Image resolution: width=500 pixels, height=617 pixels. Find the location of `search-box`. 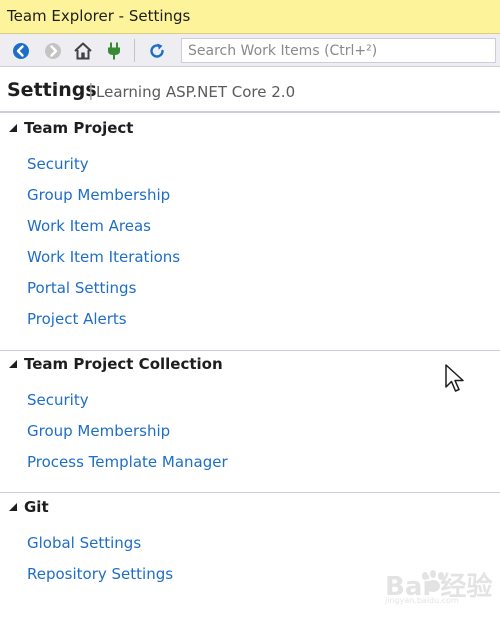

search-box is located at coordinates (338, 50).